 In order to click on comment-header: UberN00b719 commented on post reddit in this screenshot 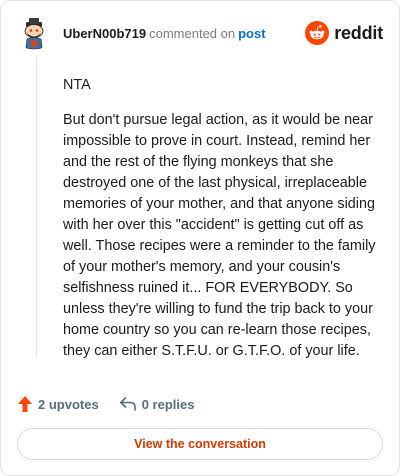, I will do `click(200, 33)`.